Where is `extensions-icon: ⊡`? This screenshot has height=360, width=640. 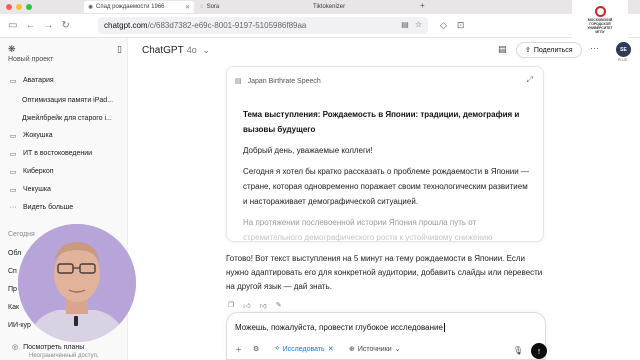
extensions-icon: ⊡ is located at coordinates (461, 25).